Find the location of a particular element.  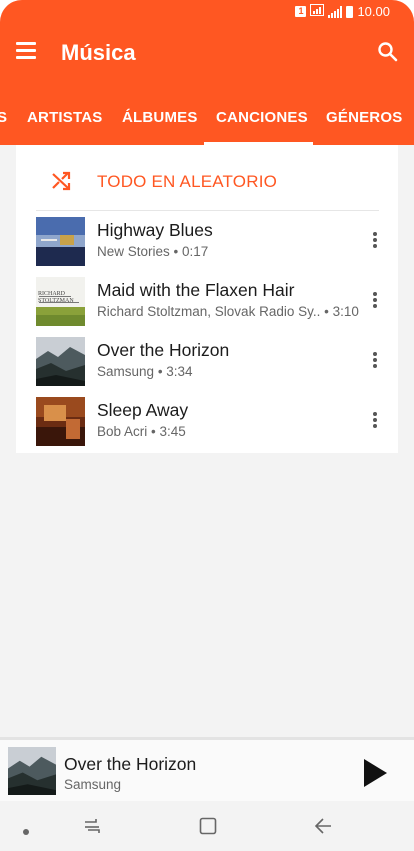

song-duration: • 3:45 is located at coordinates (168, 431).